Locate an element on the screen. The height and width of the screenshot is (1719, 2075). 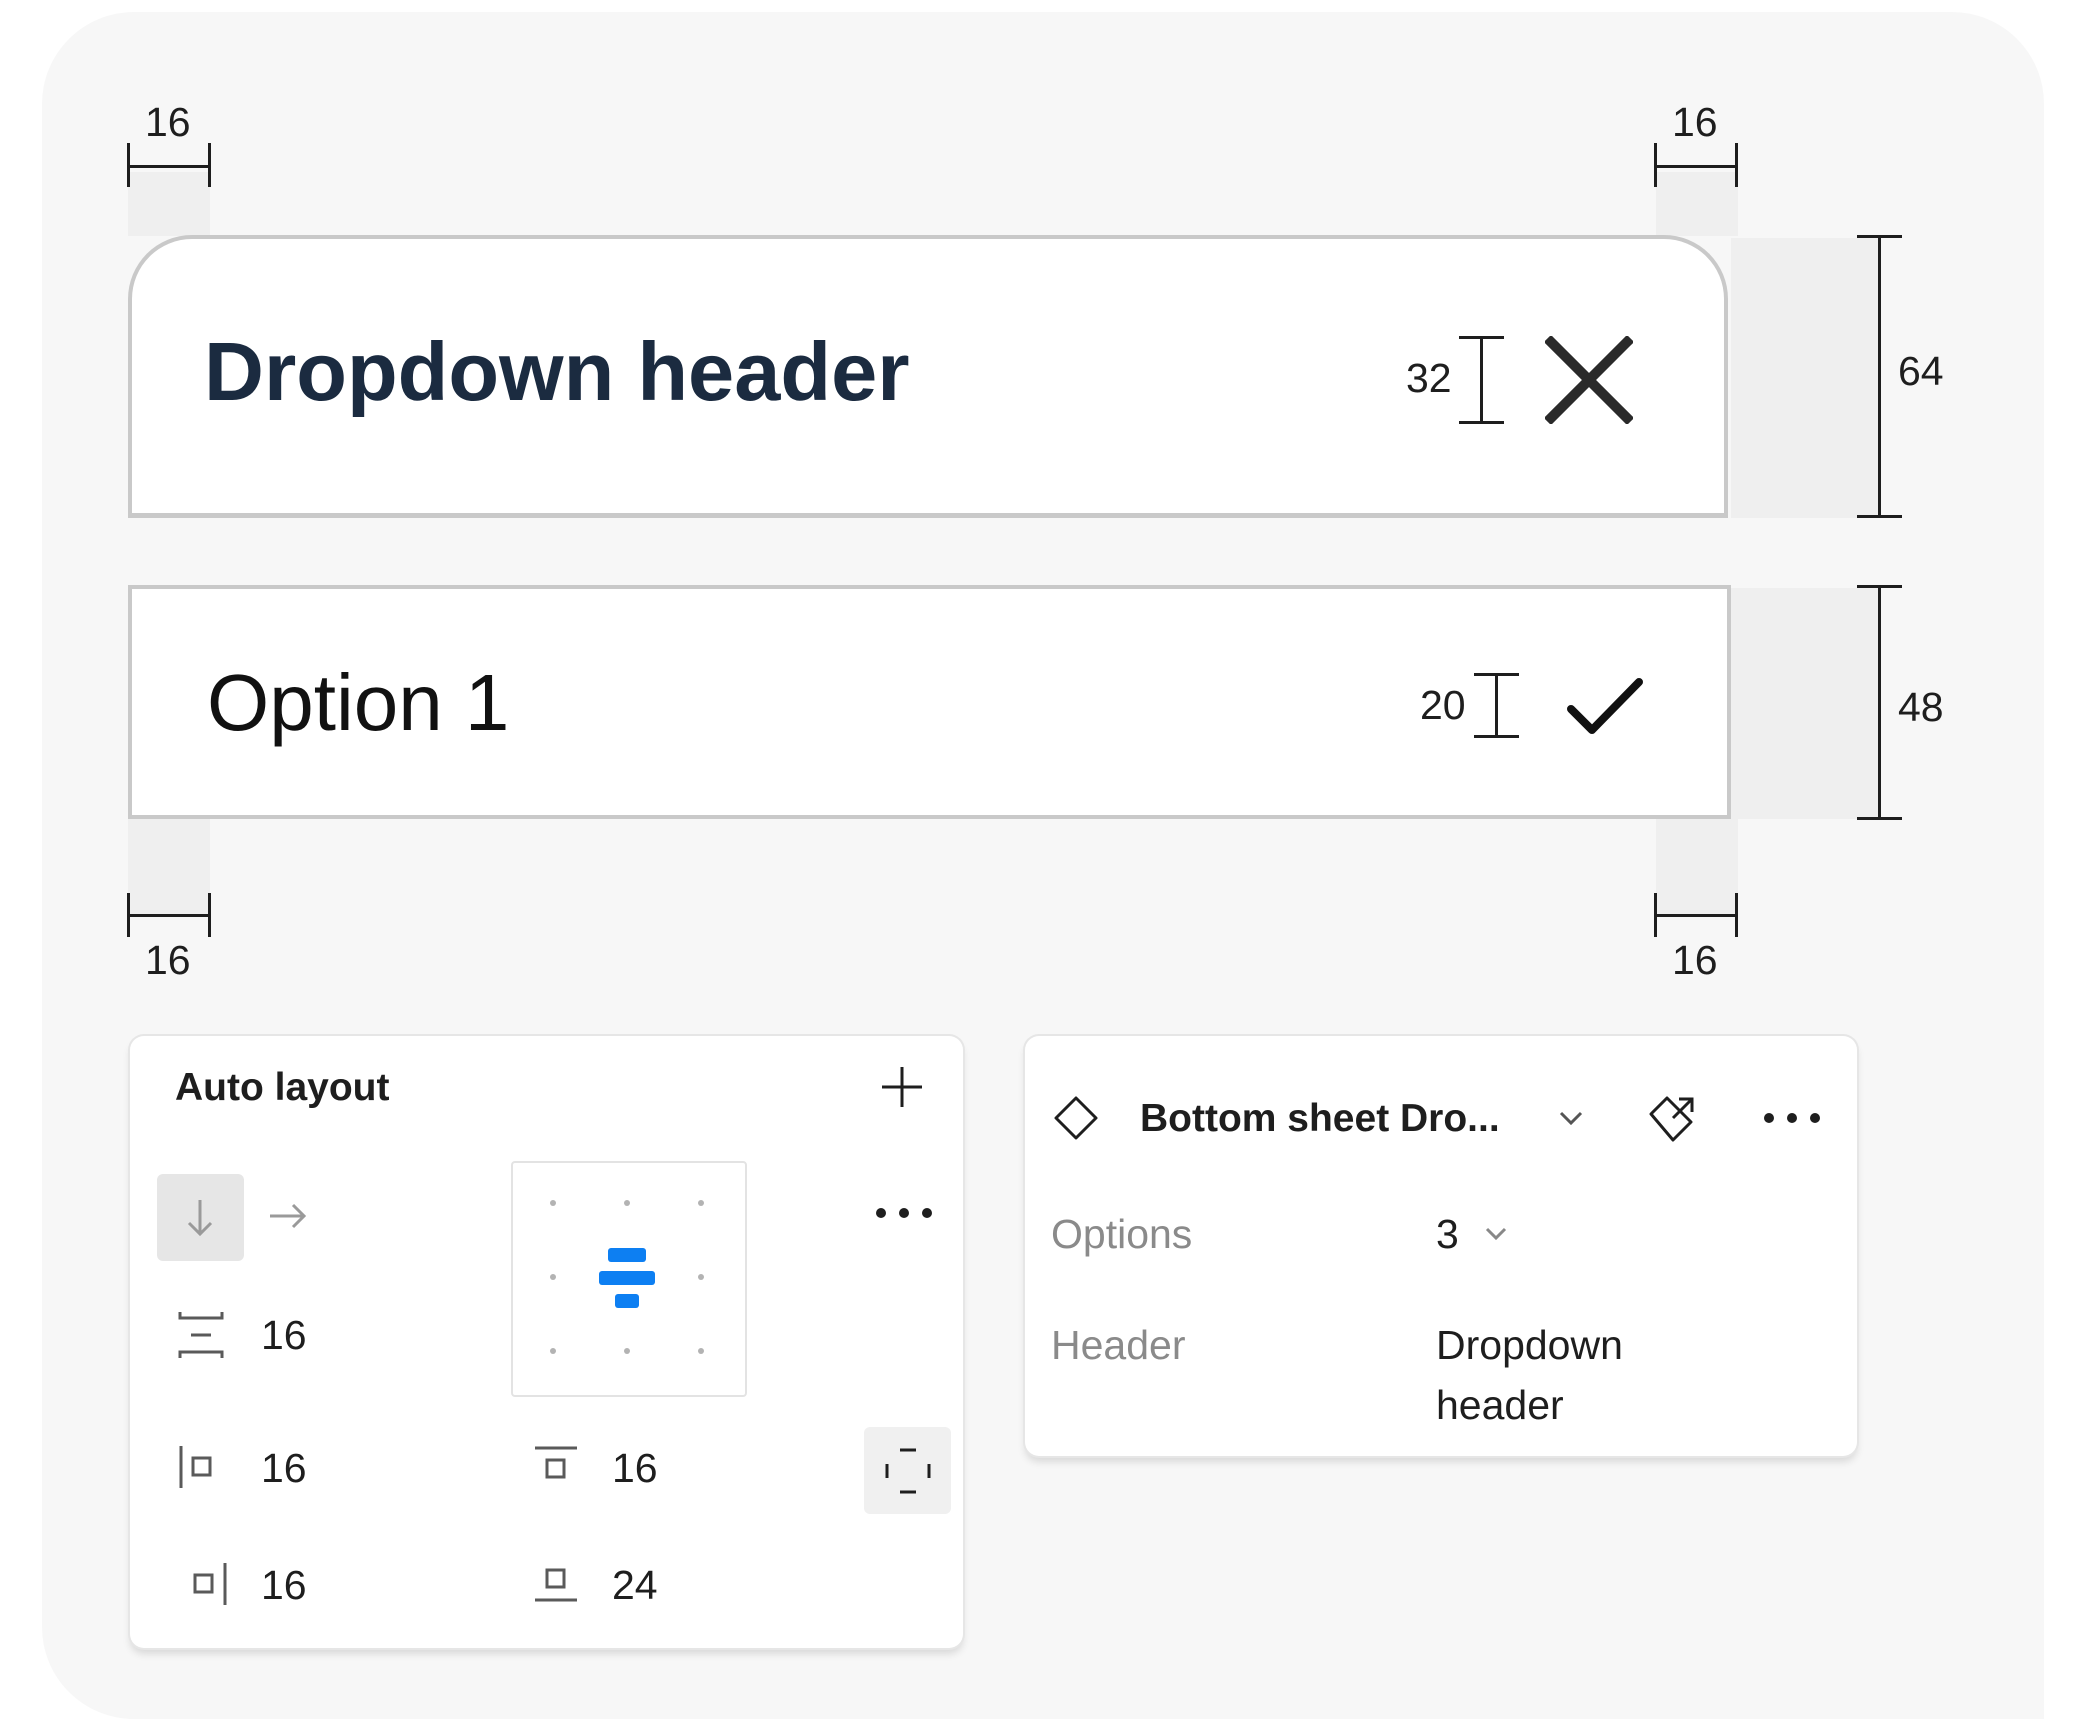
icon-size-measure-header is located at coordinates (1481, 380).